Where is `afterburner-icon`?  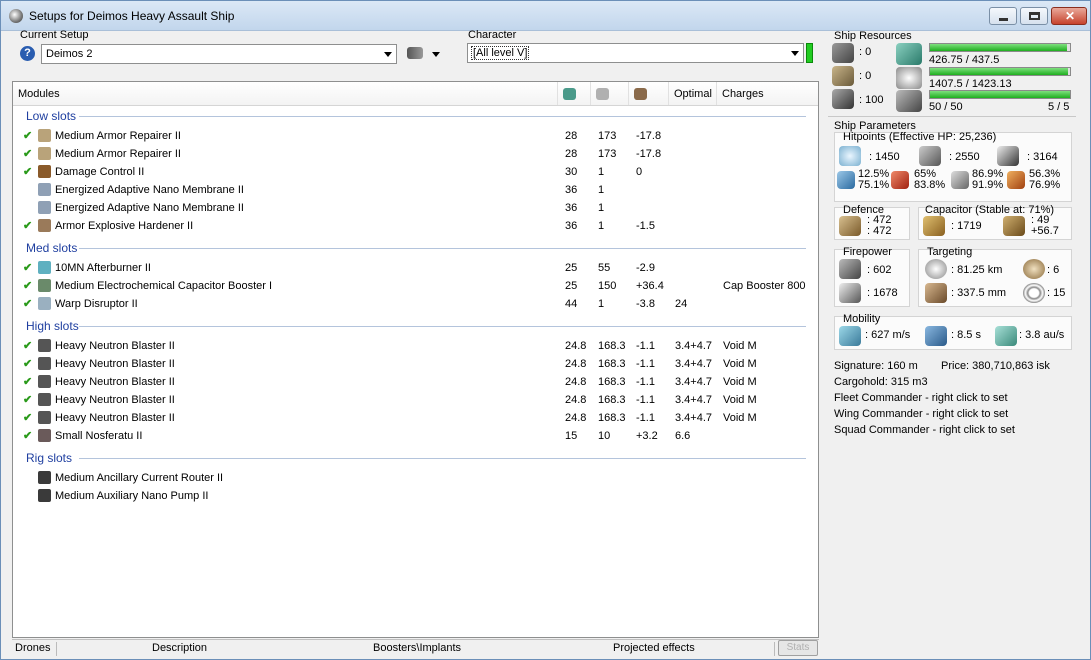 afterburner-icon is located at coordinates (44, 267).